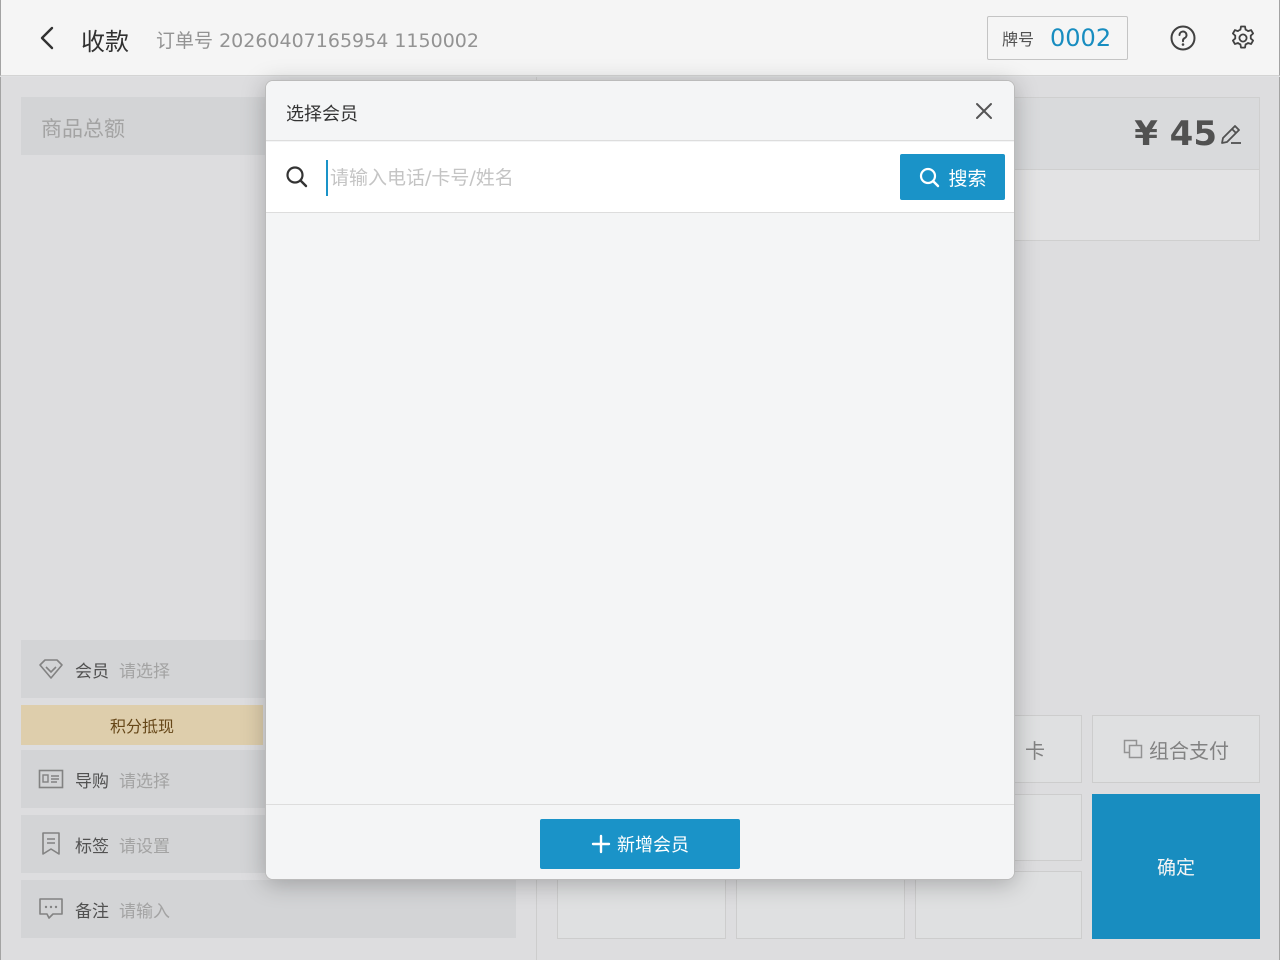 The height and width of the screenshot is (960, 1280). I want to click on add-member-label: 新增会员, so click(653, 845).